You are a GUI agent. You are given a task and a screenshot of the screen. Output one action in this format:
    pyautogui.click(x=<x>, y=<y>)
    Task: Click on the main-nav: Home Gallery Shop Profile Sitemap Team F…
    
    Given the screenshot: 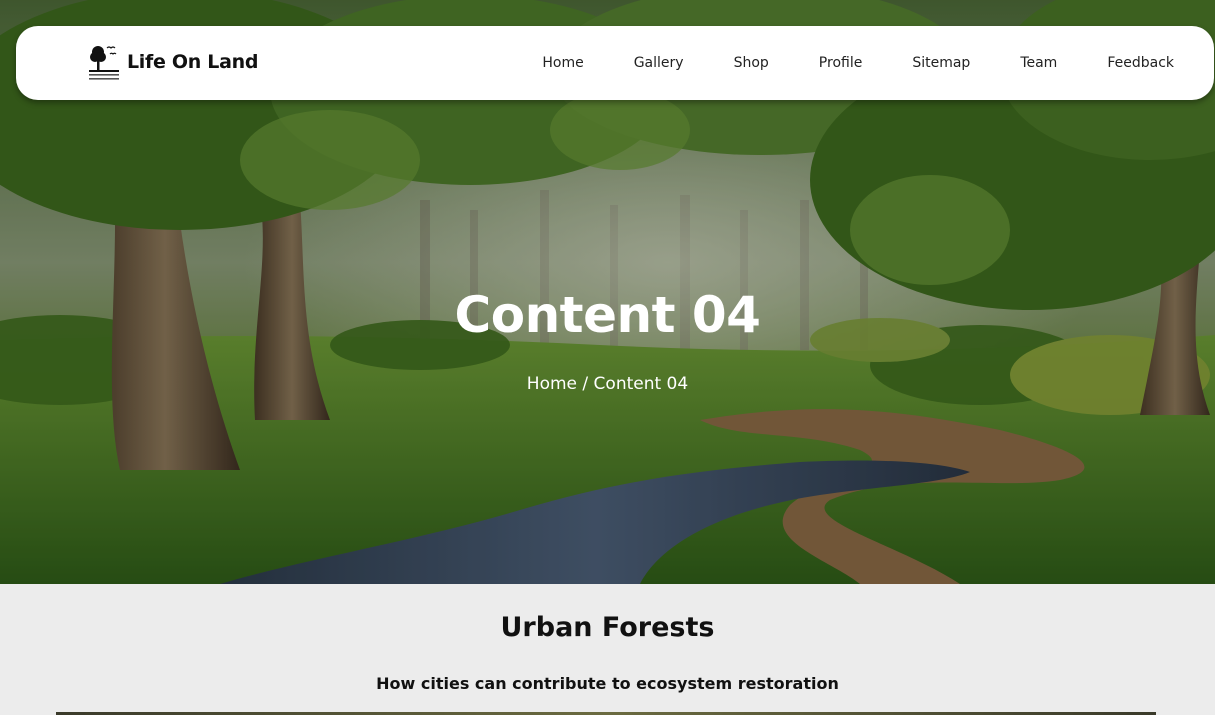 What is the action you would take?
    pyautogui.click(x=858, y=63)
    